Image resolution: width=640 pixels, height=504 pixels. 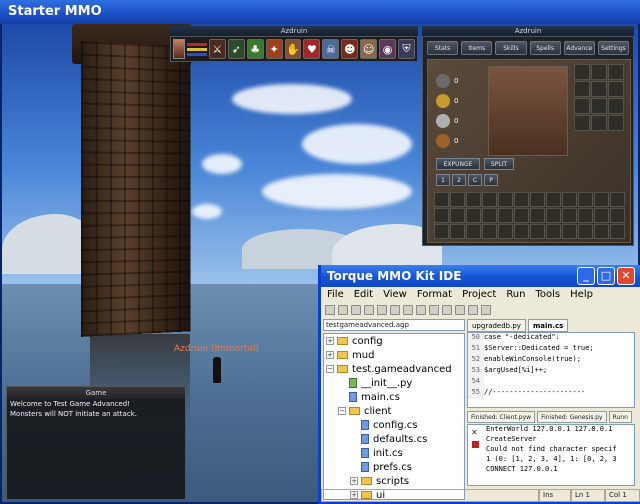 I want to click on save-all-icon, so click(x=369, y=310).